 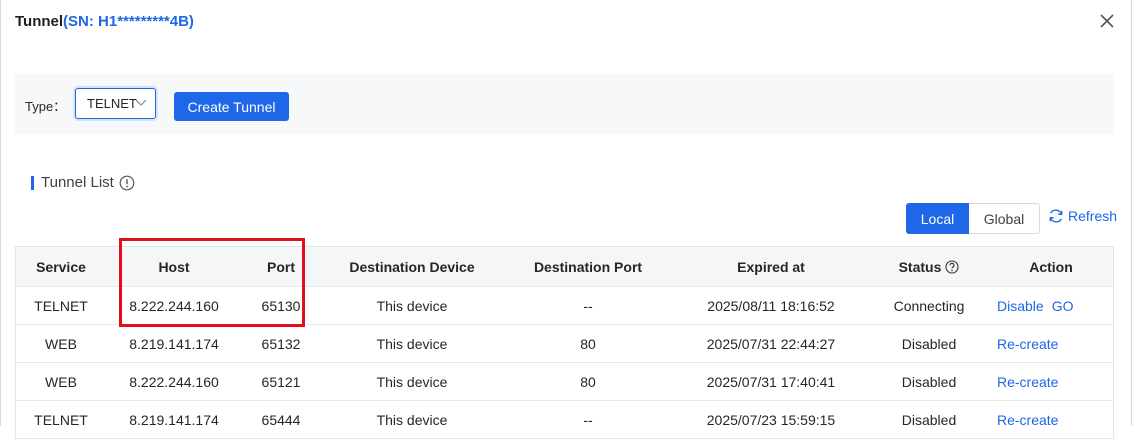 What do you see at coordinates (1004, 218) in the screenshot?
I see `scope-global-button: Global` at bounding box center [1004, 218].